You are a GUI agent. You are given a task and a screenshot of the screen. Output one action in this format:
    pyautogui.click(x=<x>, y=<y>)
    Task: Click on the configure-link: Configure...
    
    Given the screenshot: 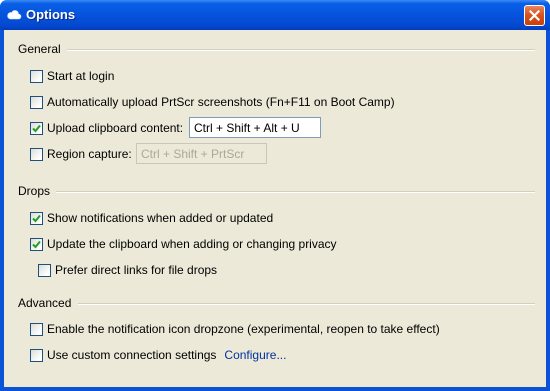 What is the action you would take?
    pyautogui.click(x=255, y=355)
    